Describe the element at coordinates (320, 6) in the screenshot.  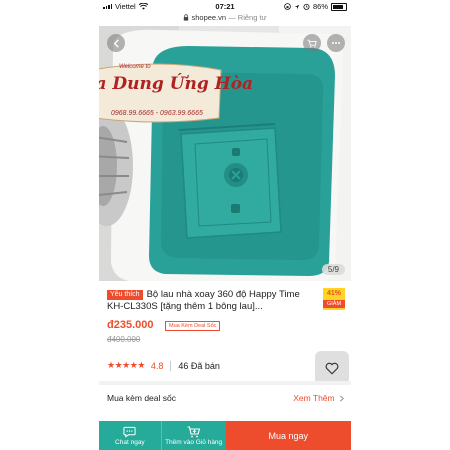
I see `battery-percent: 86%` at that location.